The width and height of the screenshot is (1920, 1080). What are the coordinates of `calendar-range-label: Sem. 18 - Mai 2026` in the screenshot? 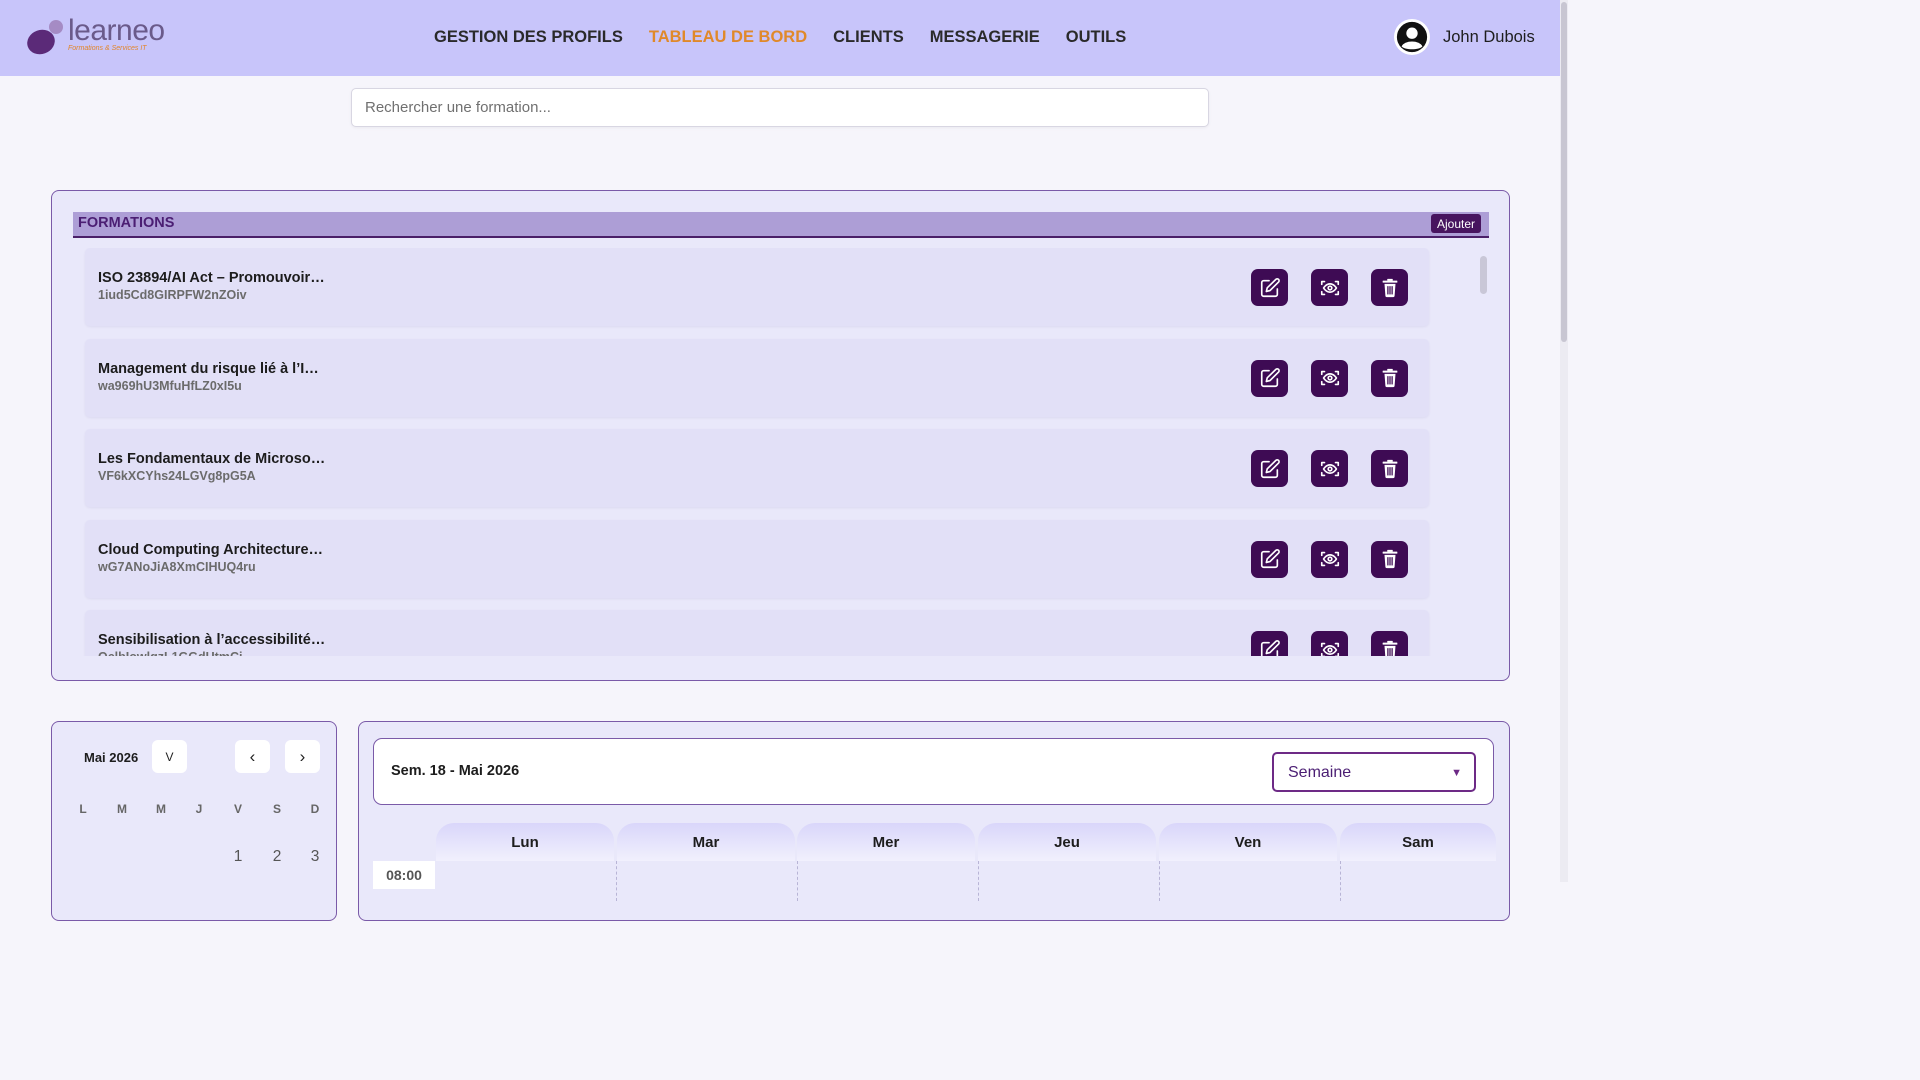 It's located at (455, 771).